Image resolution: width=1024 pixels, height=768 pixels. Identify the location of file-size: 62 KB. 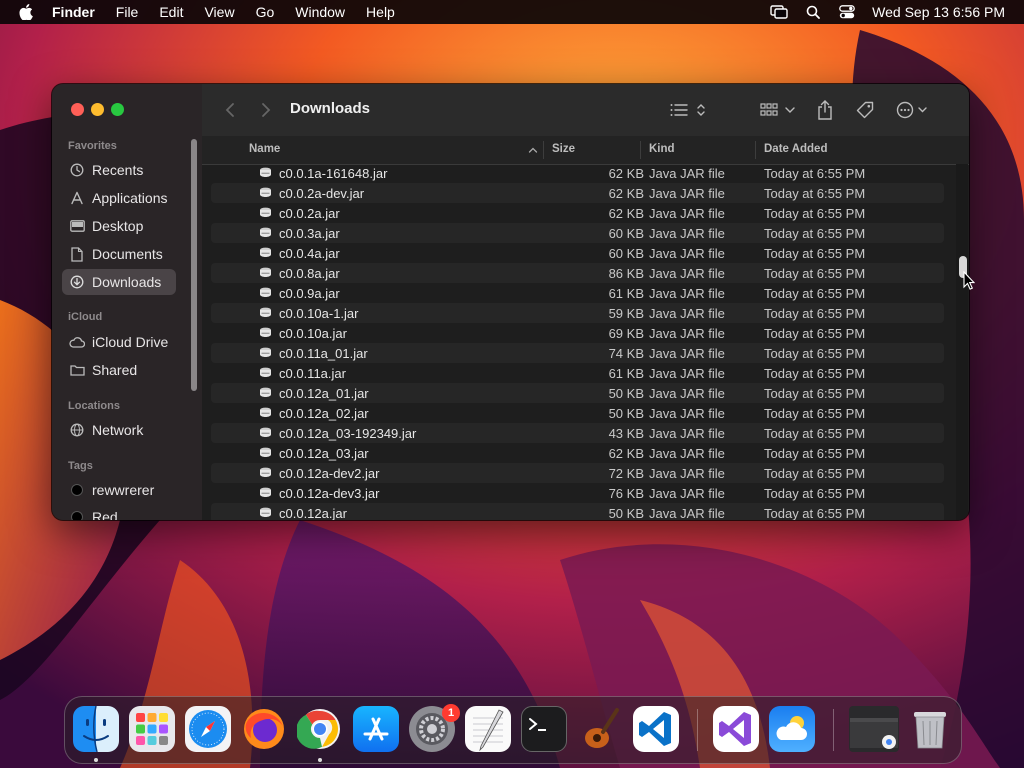
(626, 213).